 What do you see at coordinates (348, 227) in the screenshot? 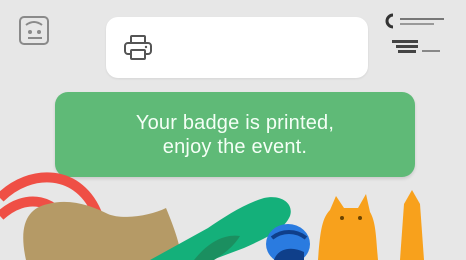
I see `orange-cat-shape` at bounding box center [348, 227].